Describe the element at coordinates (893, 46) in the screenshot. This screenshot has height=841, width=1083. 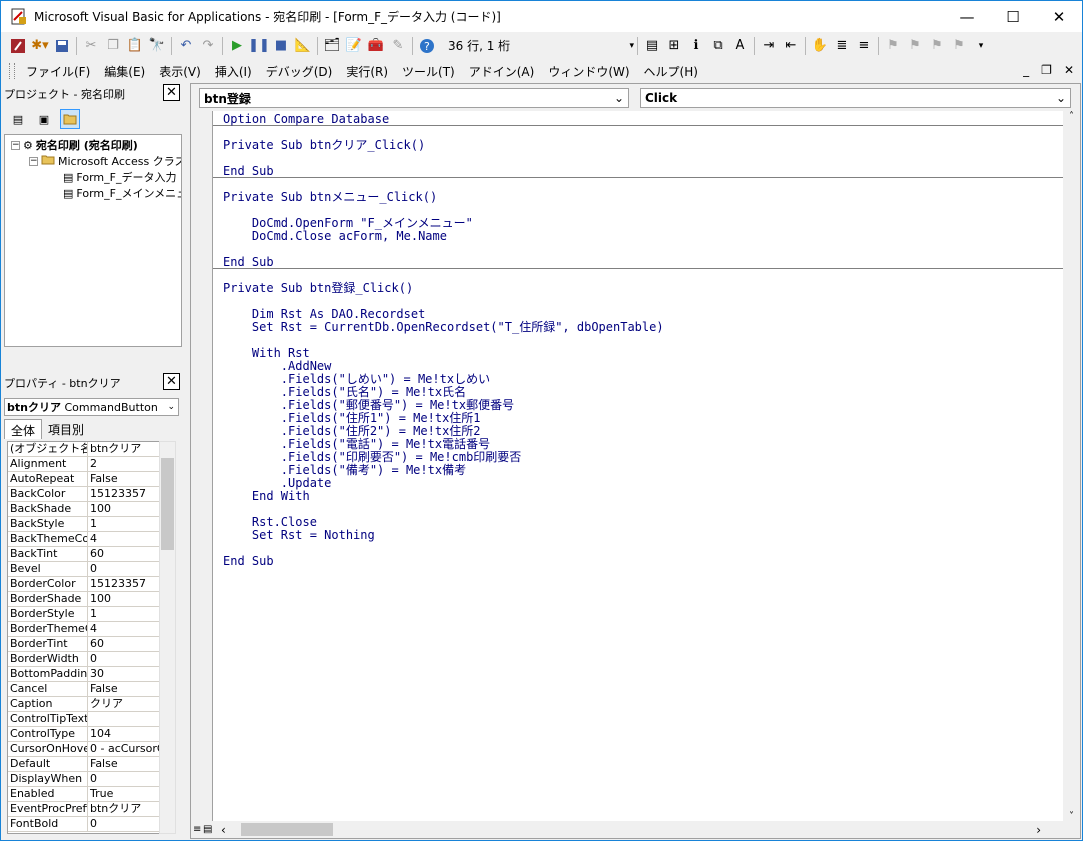
I see `toggle-bookmark-icon: ⚑` at that location.